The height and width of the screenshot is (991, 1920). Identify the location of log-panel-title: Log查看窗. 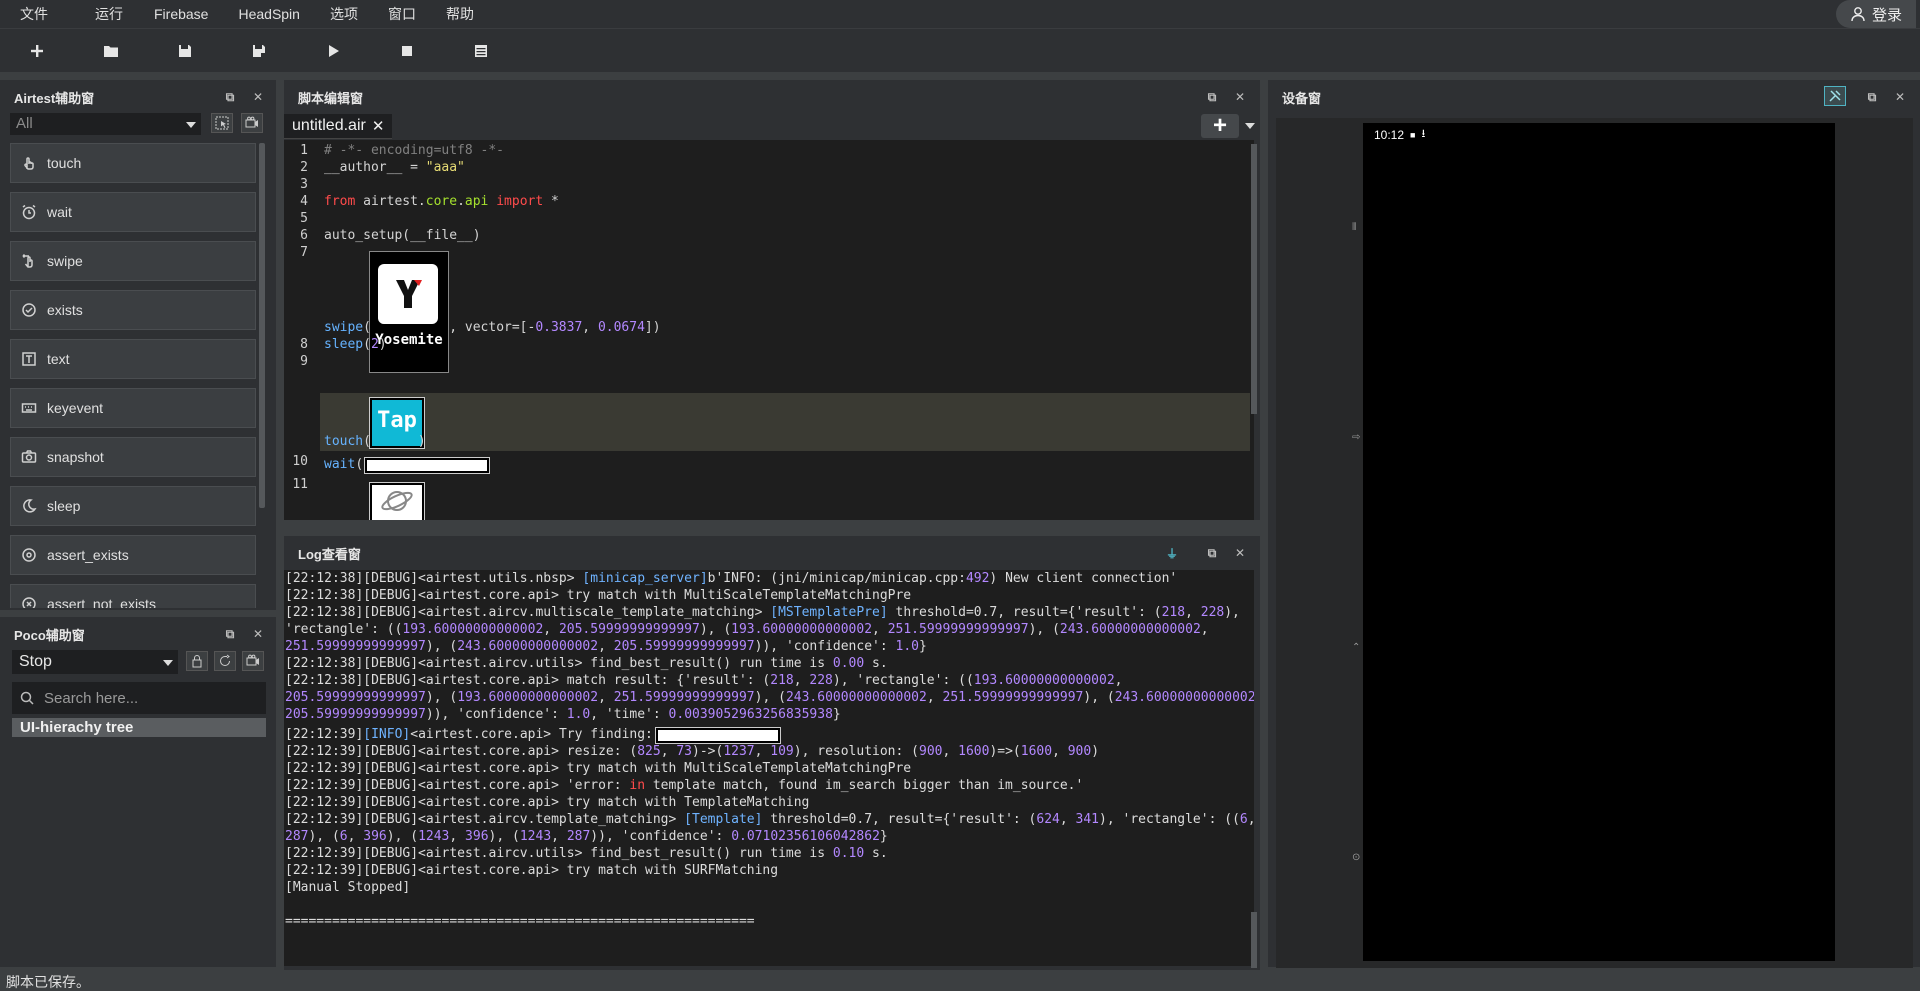
(329, 554).